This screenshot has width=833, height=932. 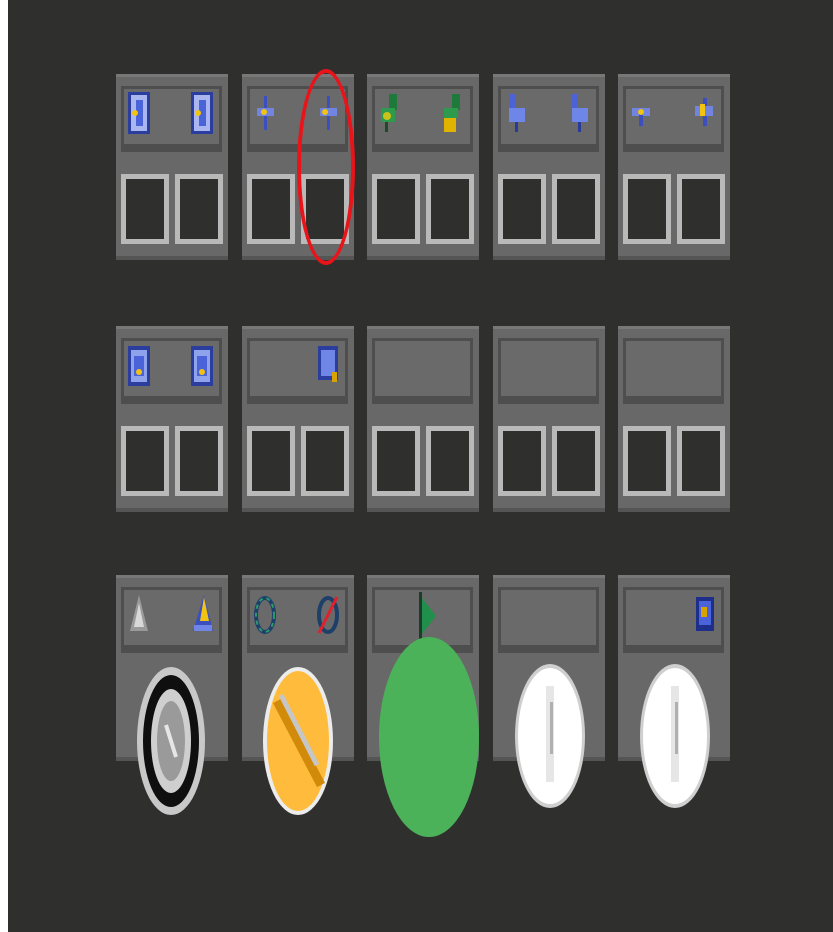 I want to click on green-ring-icon, so click(x=265, y=614).